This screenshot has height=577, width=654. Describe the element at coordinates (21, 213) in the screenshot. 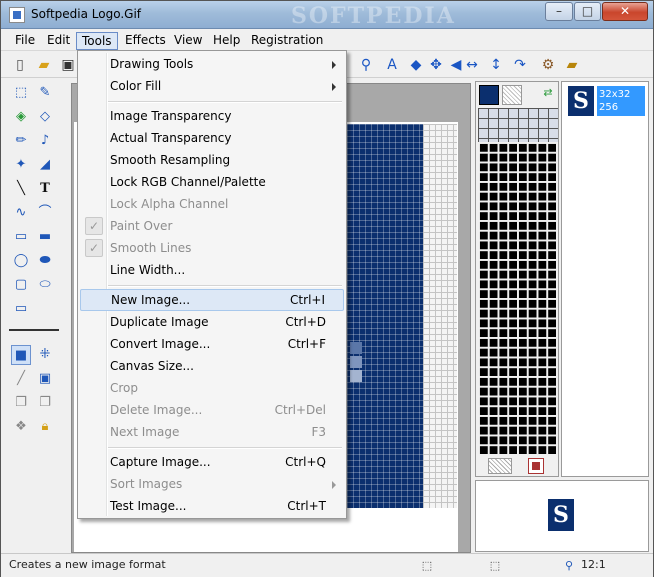

I see `curve-icon: ∿` at that location.